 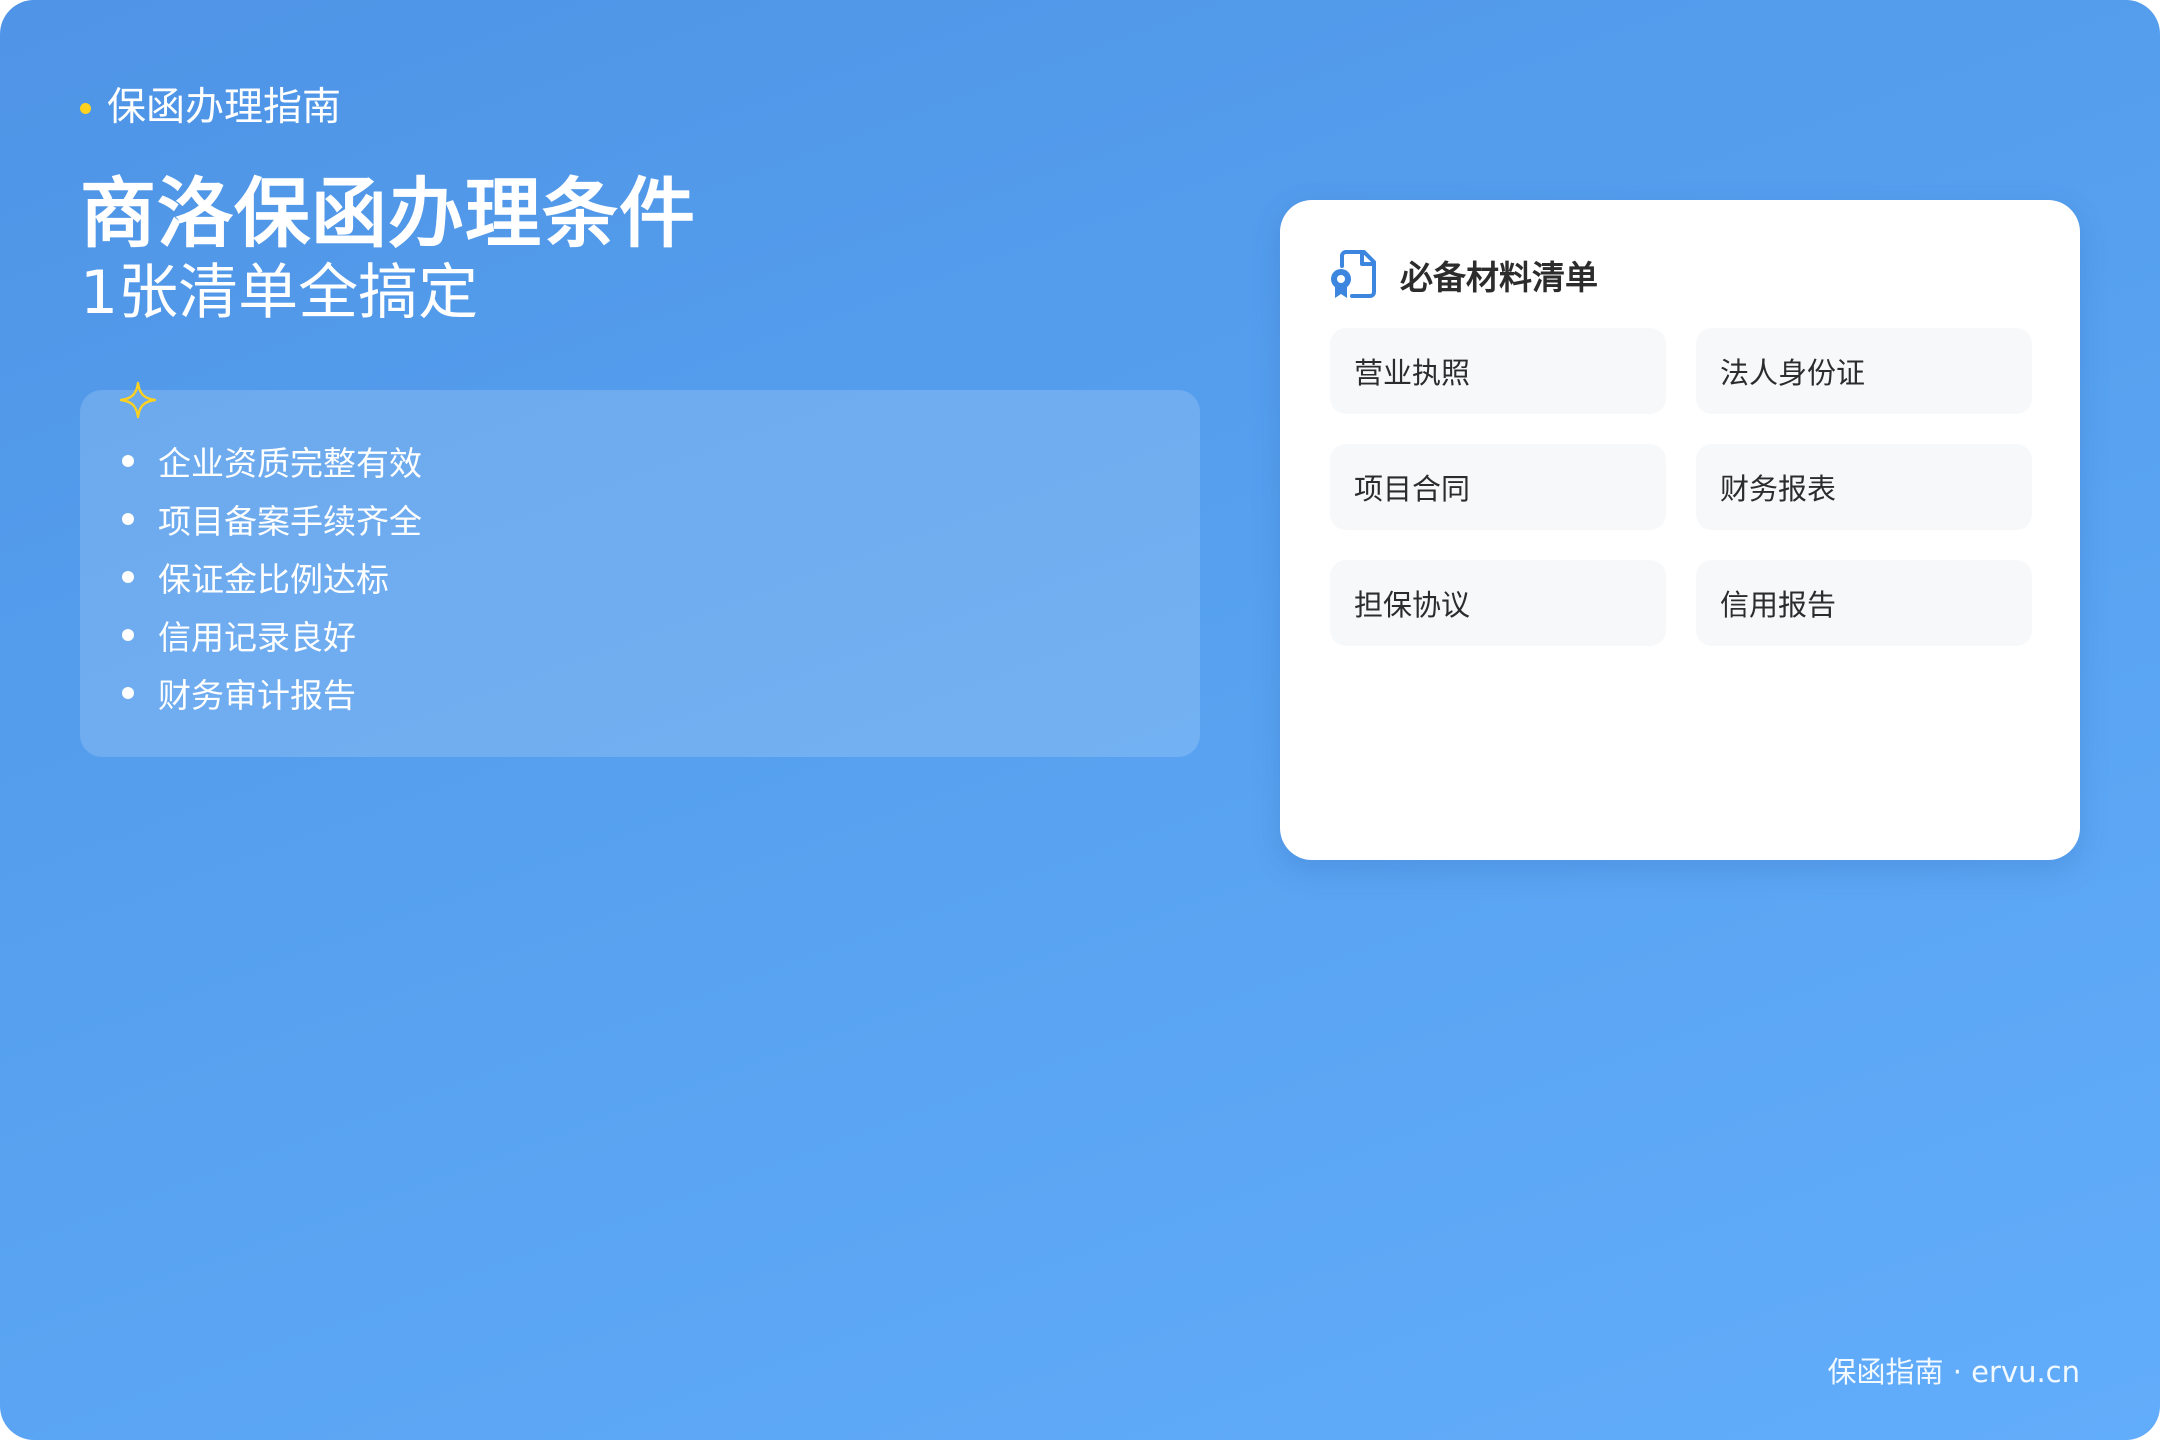 I want to click on materials-card-title: 必备材料清单, so click(x=1499, y=277).